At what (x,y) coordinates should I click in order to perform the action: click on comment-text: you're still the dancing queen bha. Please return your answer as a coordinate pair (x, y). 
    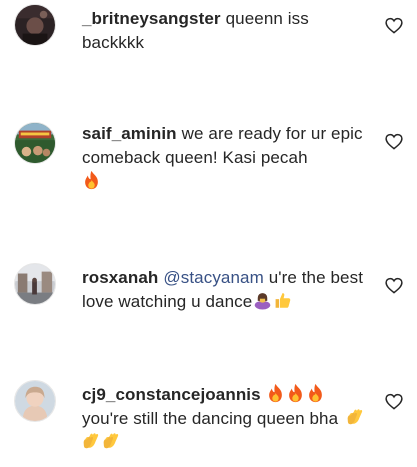
    Looking at the image, I should click on (210, 418).